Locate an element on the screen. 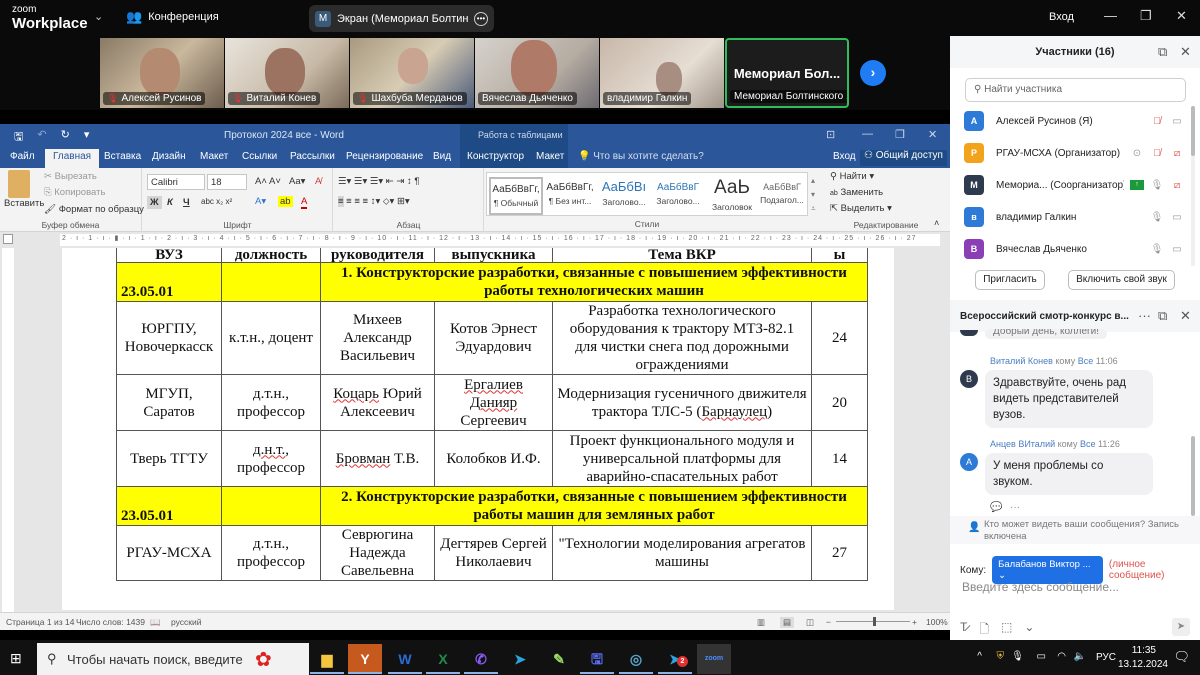 The width and height of the screenshot is (1200, 675). cell-graduate: Ергалиев Данияр Сергеевич is located at coordinates (493, 402).